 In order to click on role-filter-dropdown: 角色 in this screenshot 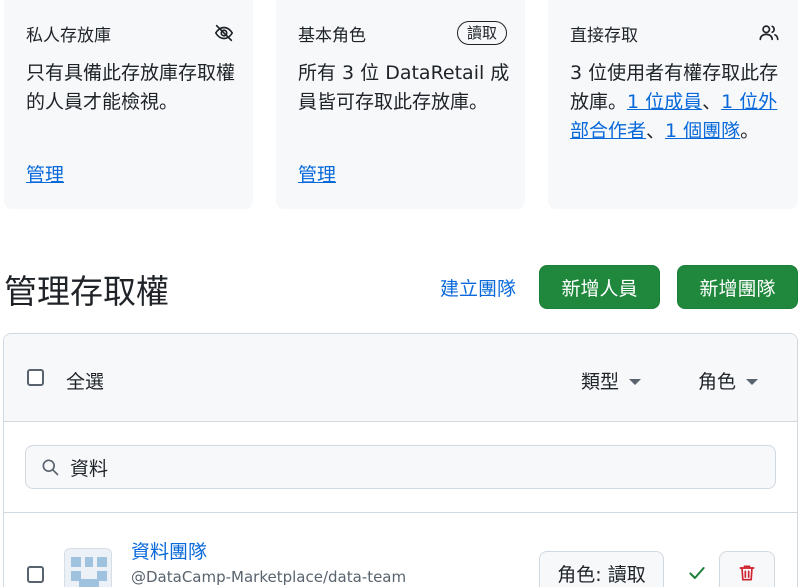, I will do `click(728, 380)`.